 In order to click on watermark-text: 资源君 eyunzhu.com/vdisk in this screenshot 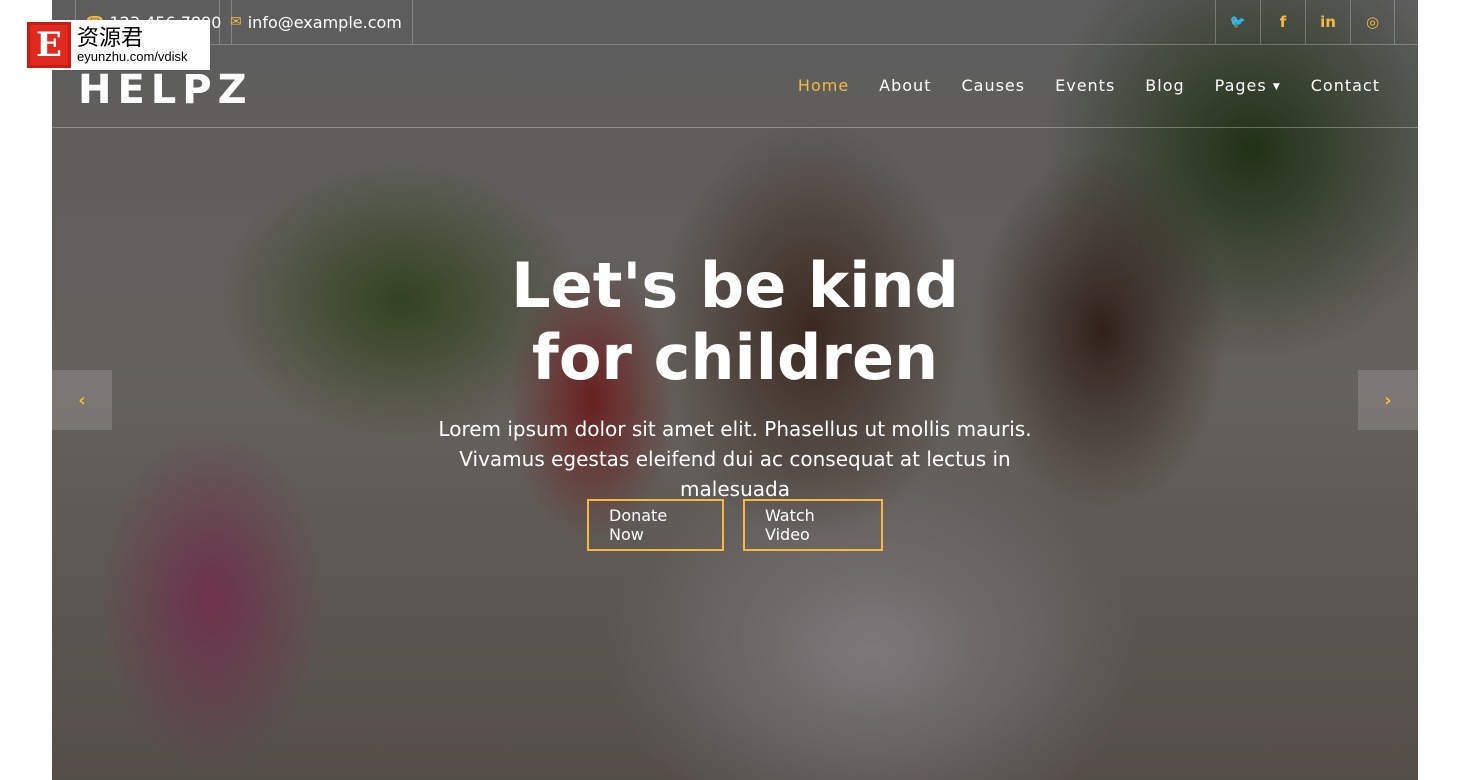, I will do `click(132, 44)`.